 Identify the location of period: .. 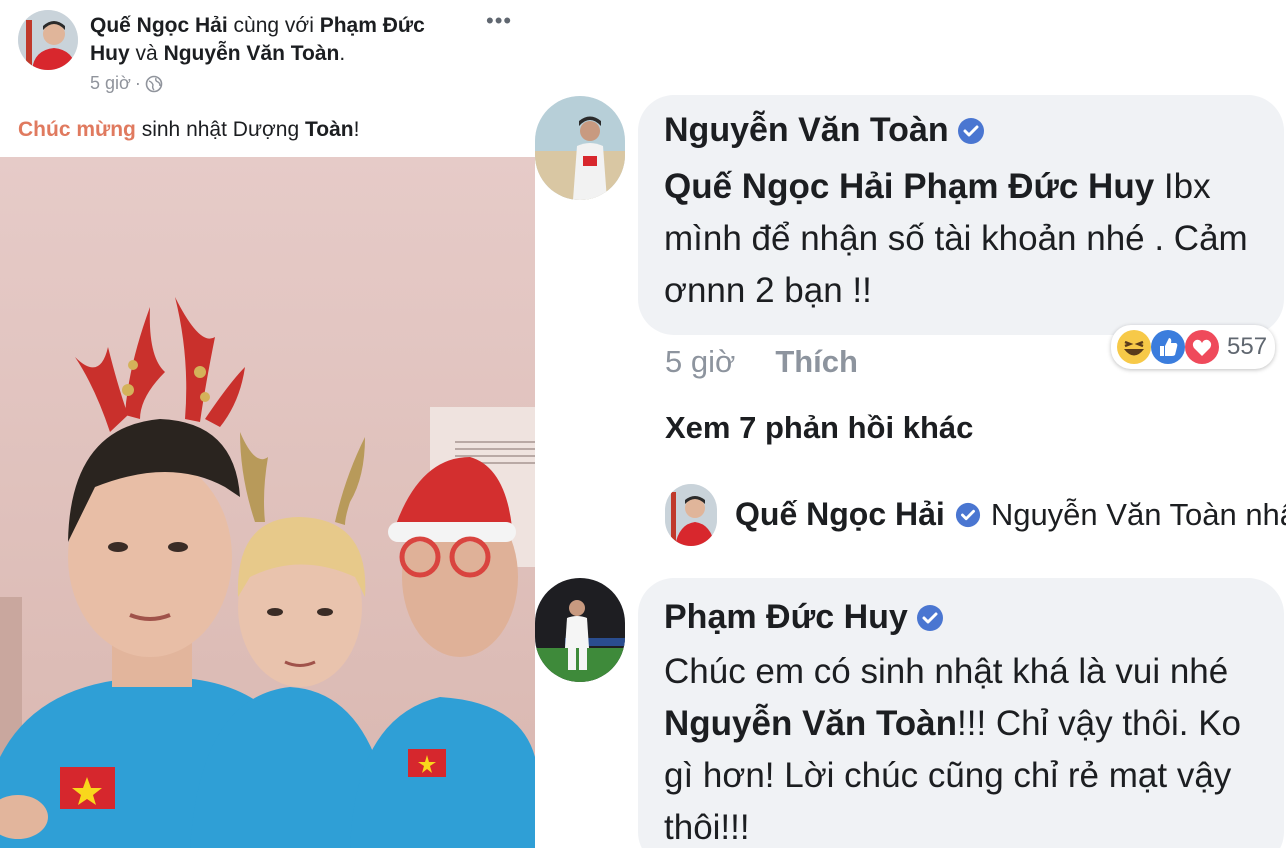
(342, 53).